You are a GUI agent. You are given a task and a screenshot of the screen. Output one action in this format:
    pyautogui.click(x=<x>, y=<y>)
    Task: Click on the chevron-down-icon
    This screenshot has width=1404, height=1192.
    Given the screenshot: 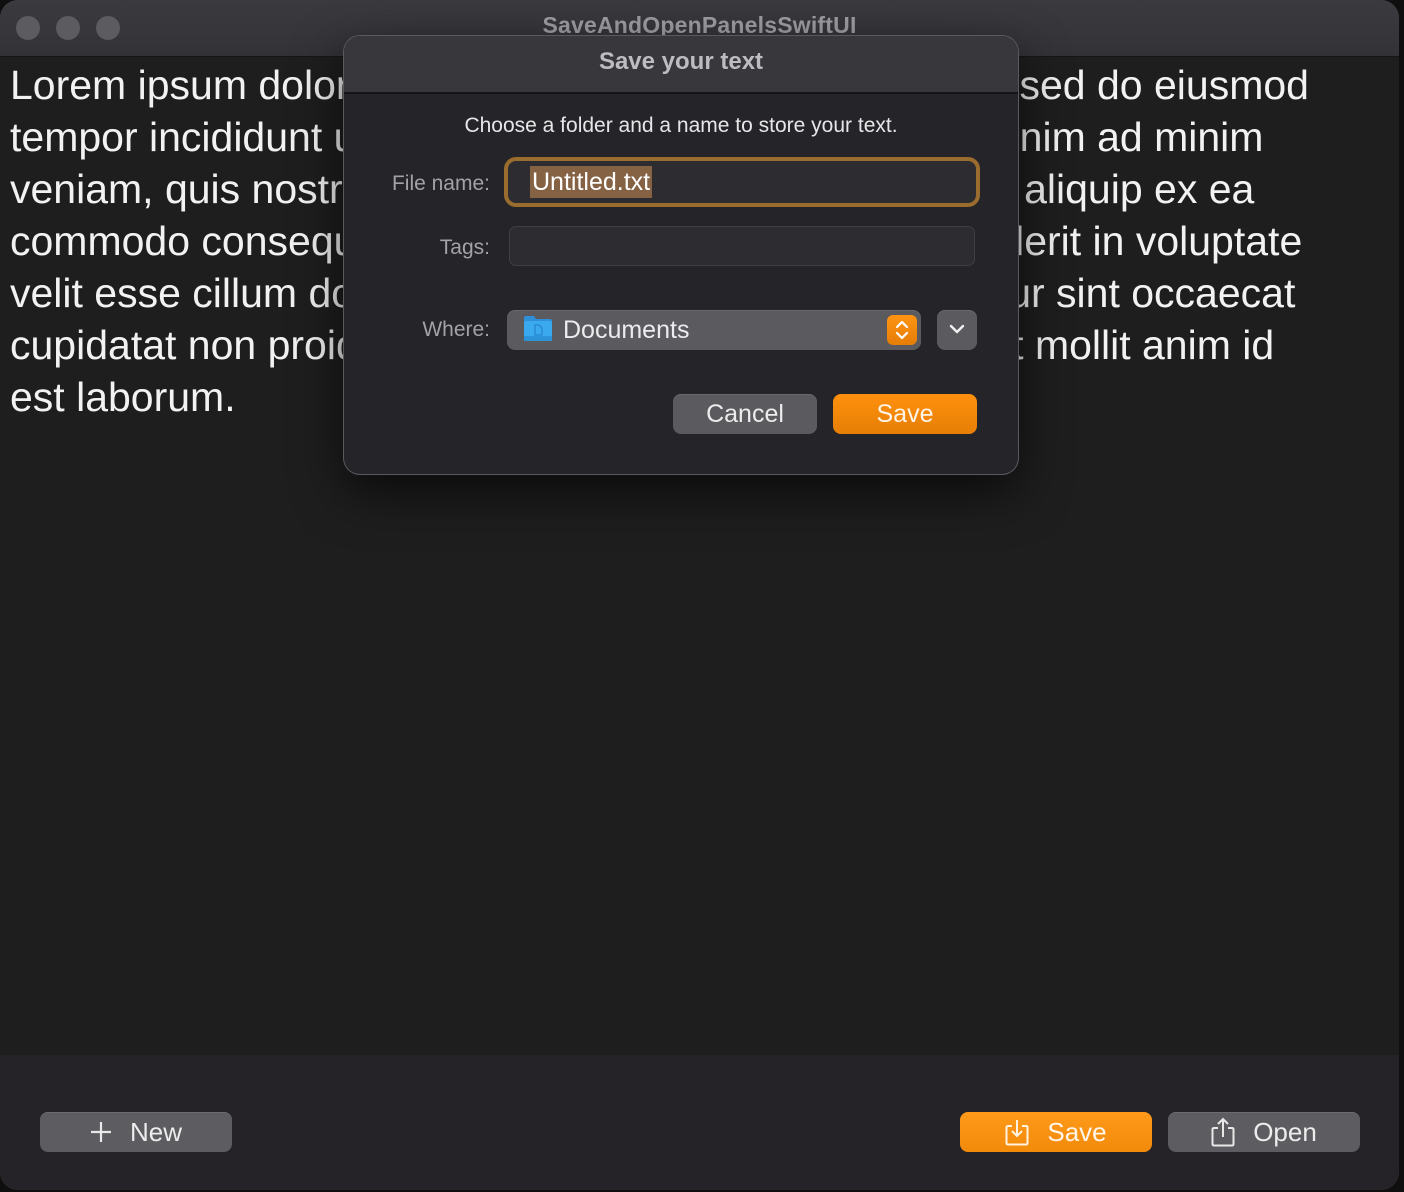 What is the action you would take?
    pyautogui.click(x=957, y=330)
    